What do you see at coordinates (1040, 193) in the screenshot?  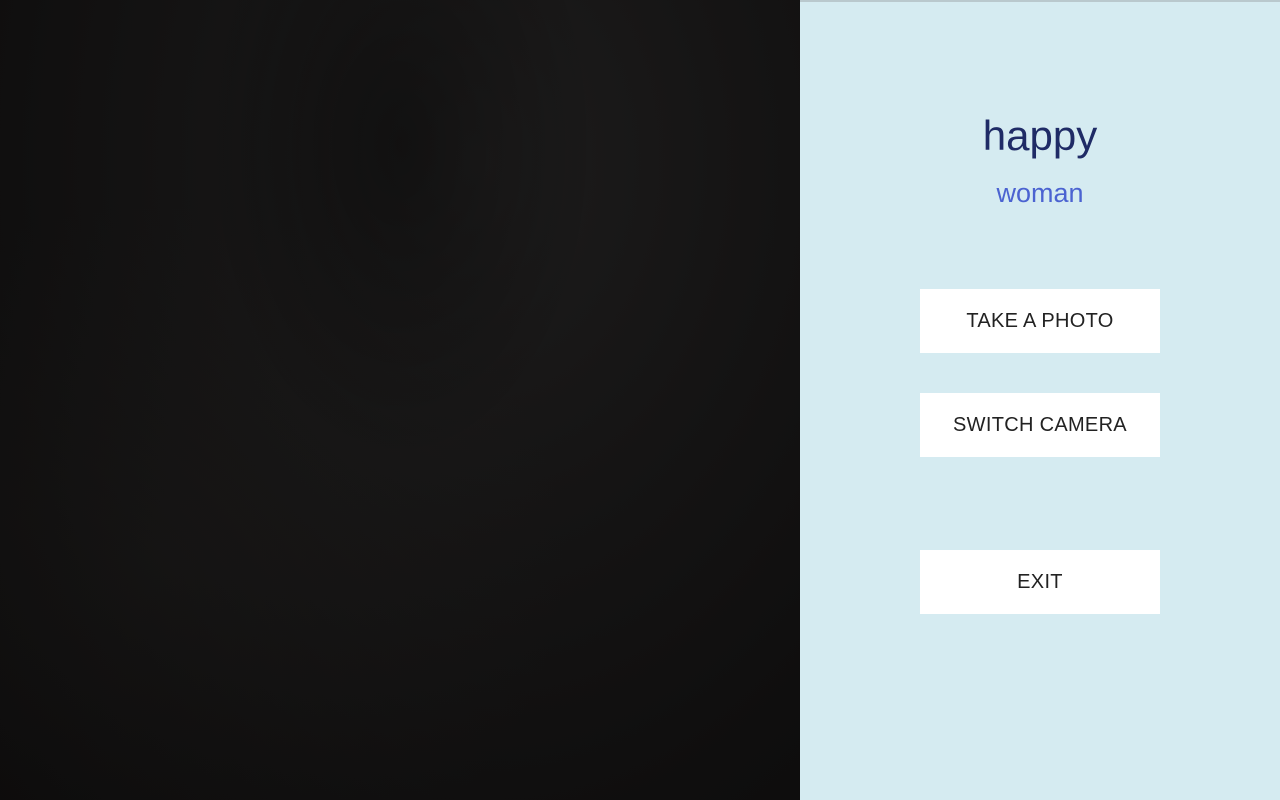 I see `gender-label: woman` at bounding box center [1040, 193].